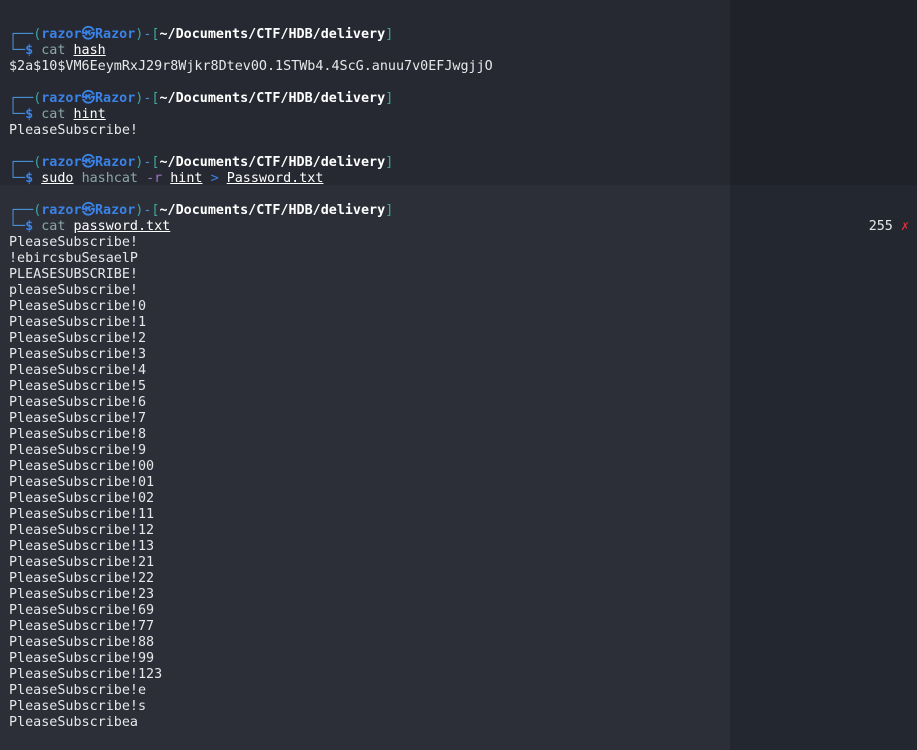 This screenshot has height=750, width=917. What do you see at coordinates (459, 595) in the screenshot?
I see `output-line: PleaseSubscribe!23` at bounding box center [459, 595].